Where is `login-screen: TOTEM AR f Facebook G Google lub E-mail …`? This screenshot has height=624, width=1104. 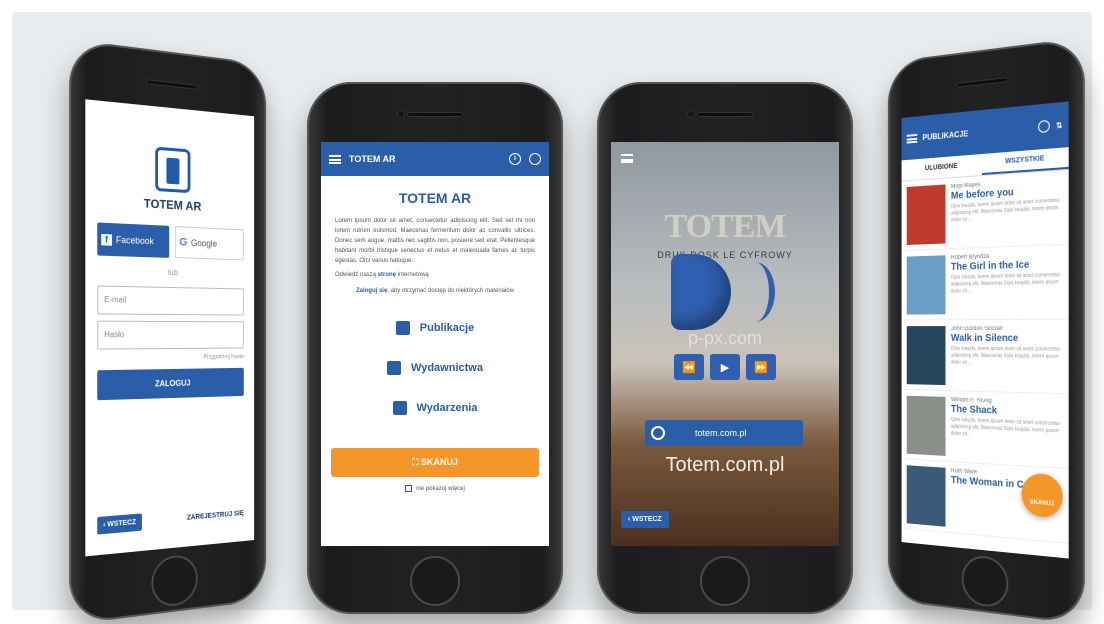
login-screen: TOTEM AR f Facebook G Google lub E-mail … is located at coordinates (170, 328).